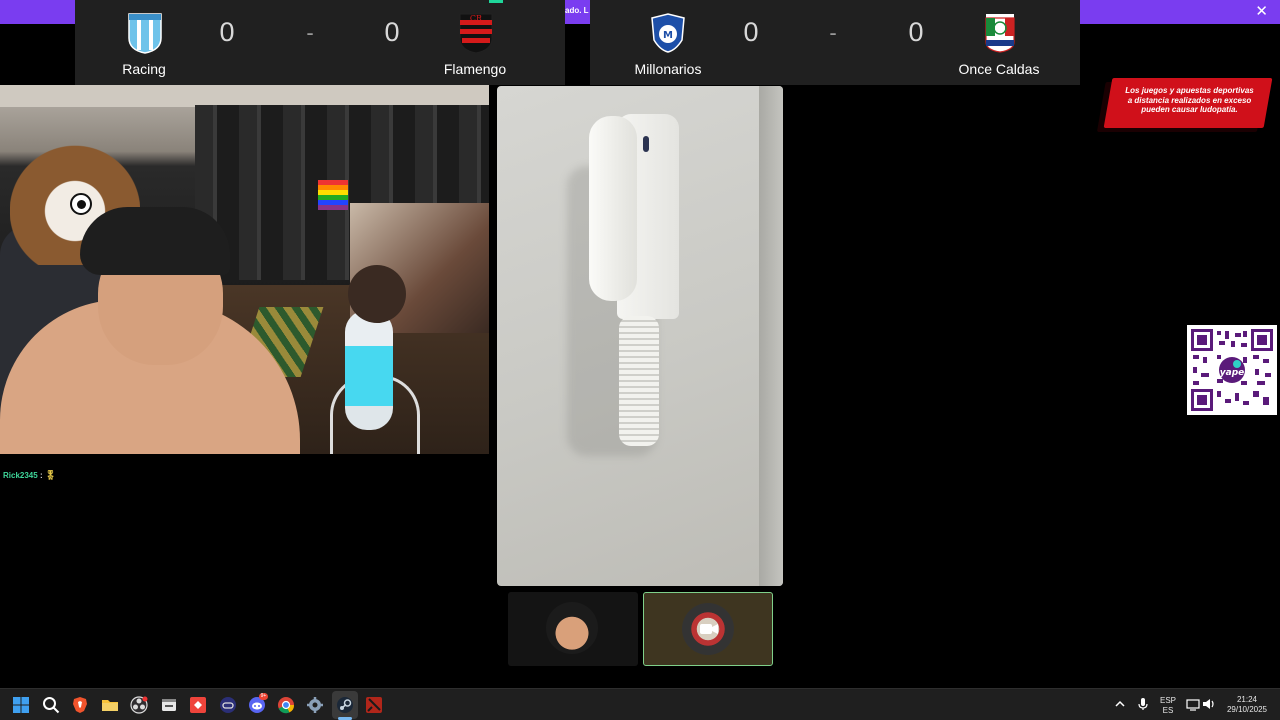  Describe the element at coordinates (1247, 699) in the screenshot. I see `clock-time: 21:24` at that location.